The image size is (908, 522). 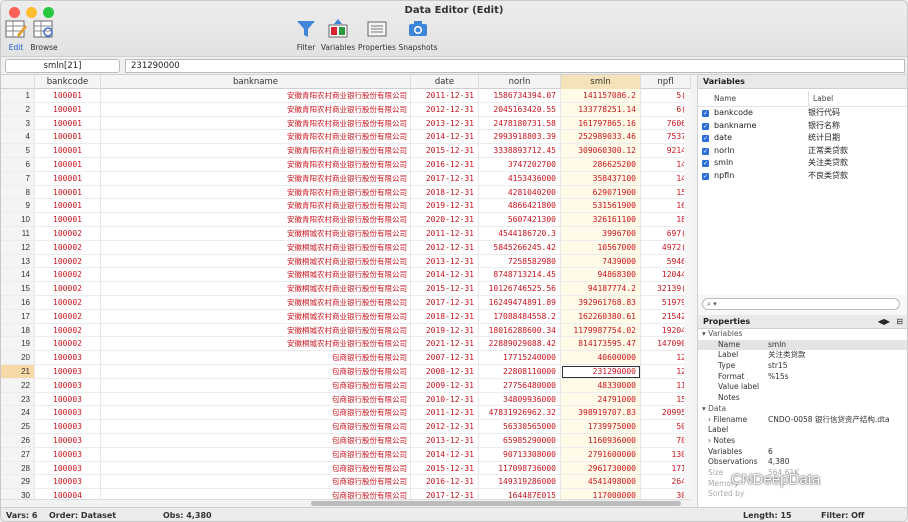 What do you see at coordinates (68, 82) in the screenshot?
I see `column-header-bankcode: bankcode` at bounding box center [68, 82].